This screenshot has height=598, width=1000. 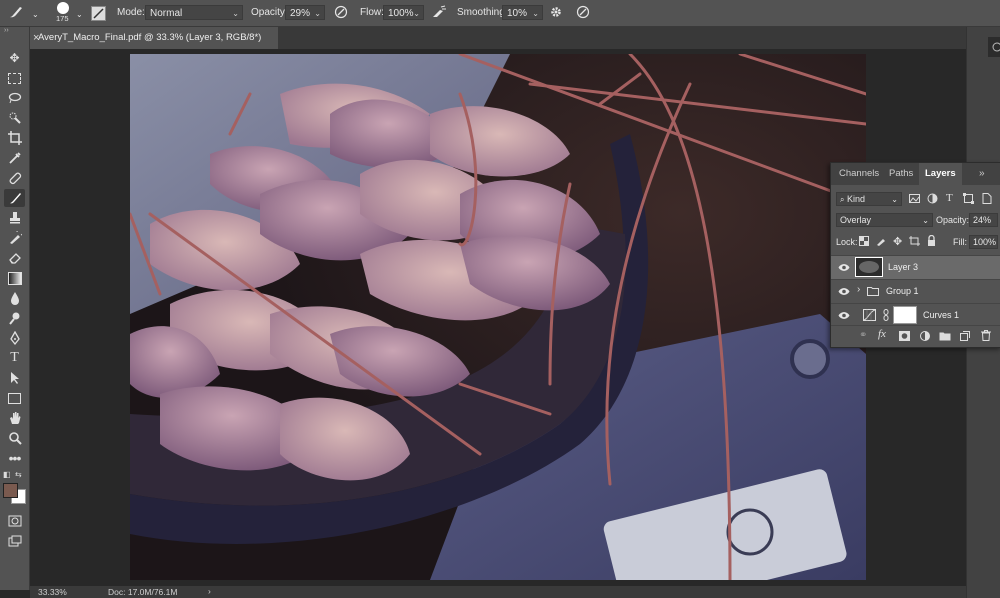 What do you see at coordinates (931, 241) in the screenshot?
I see `lock-icon` at bounding box center [931, 241].